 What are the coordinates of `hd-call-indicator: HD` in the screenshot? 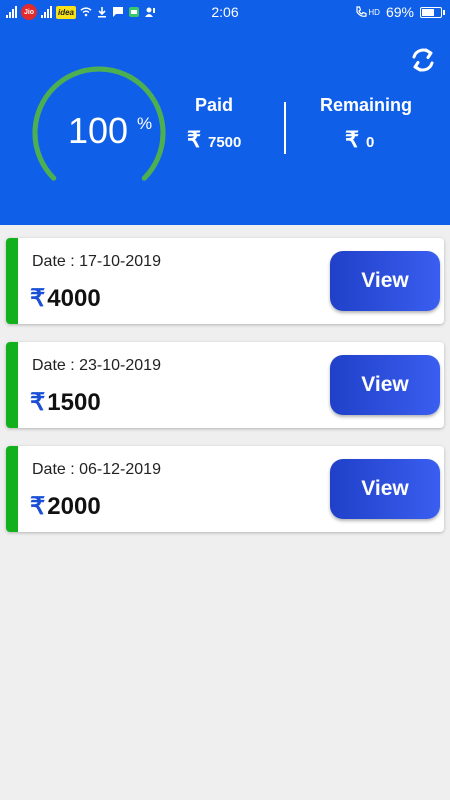 It's located at (367, 12).